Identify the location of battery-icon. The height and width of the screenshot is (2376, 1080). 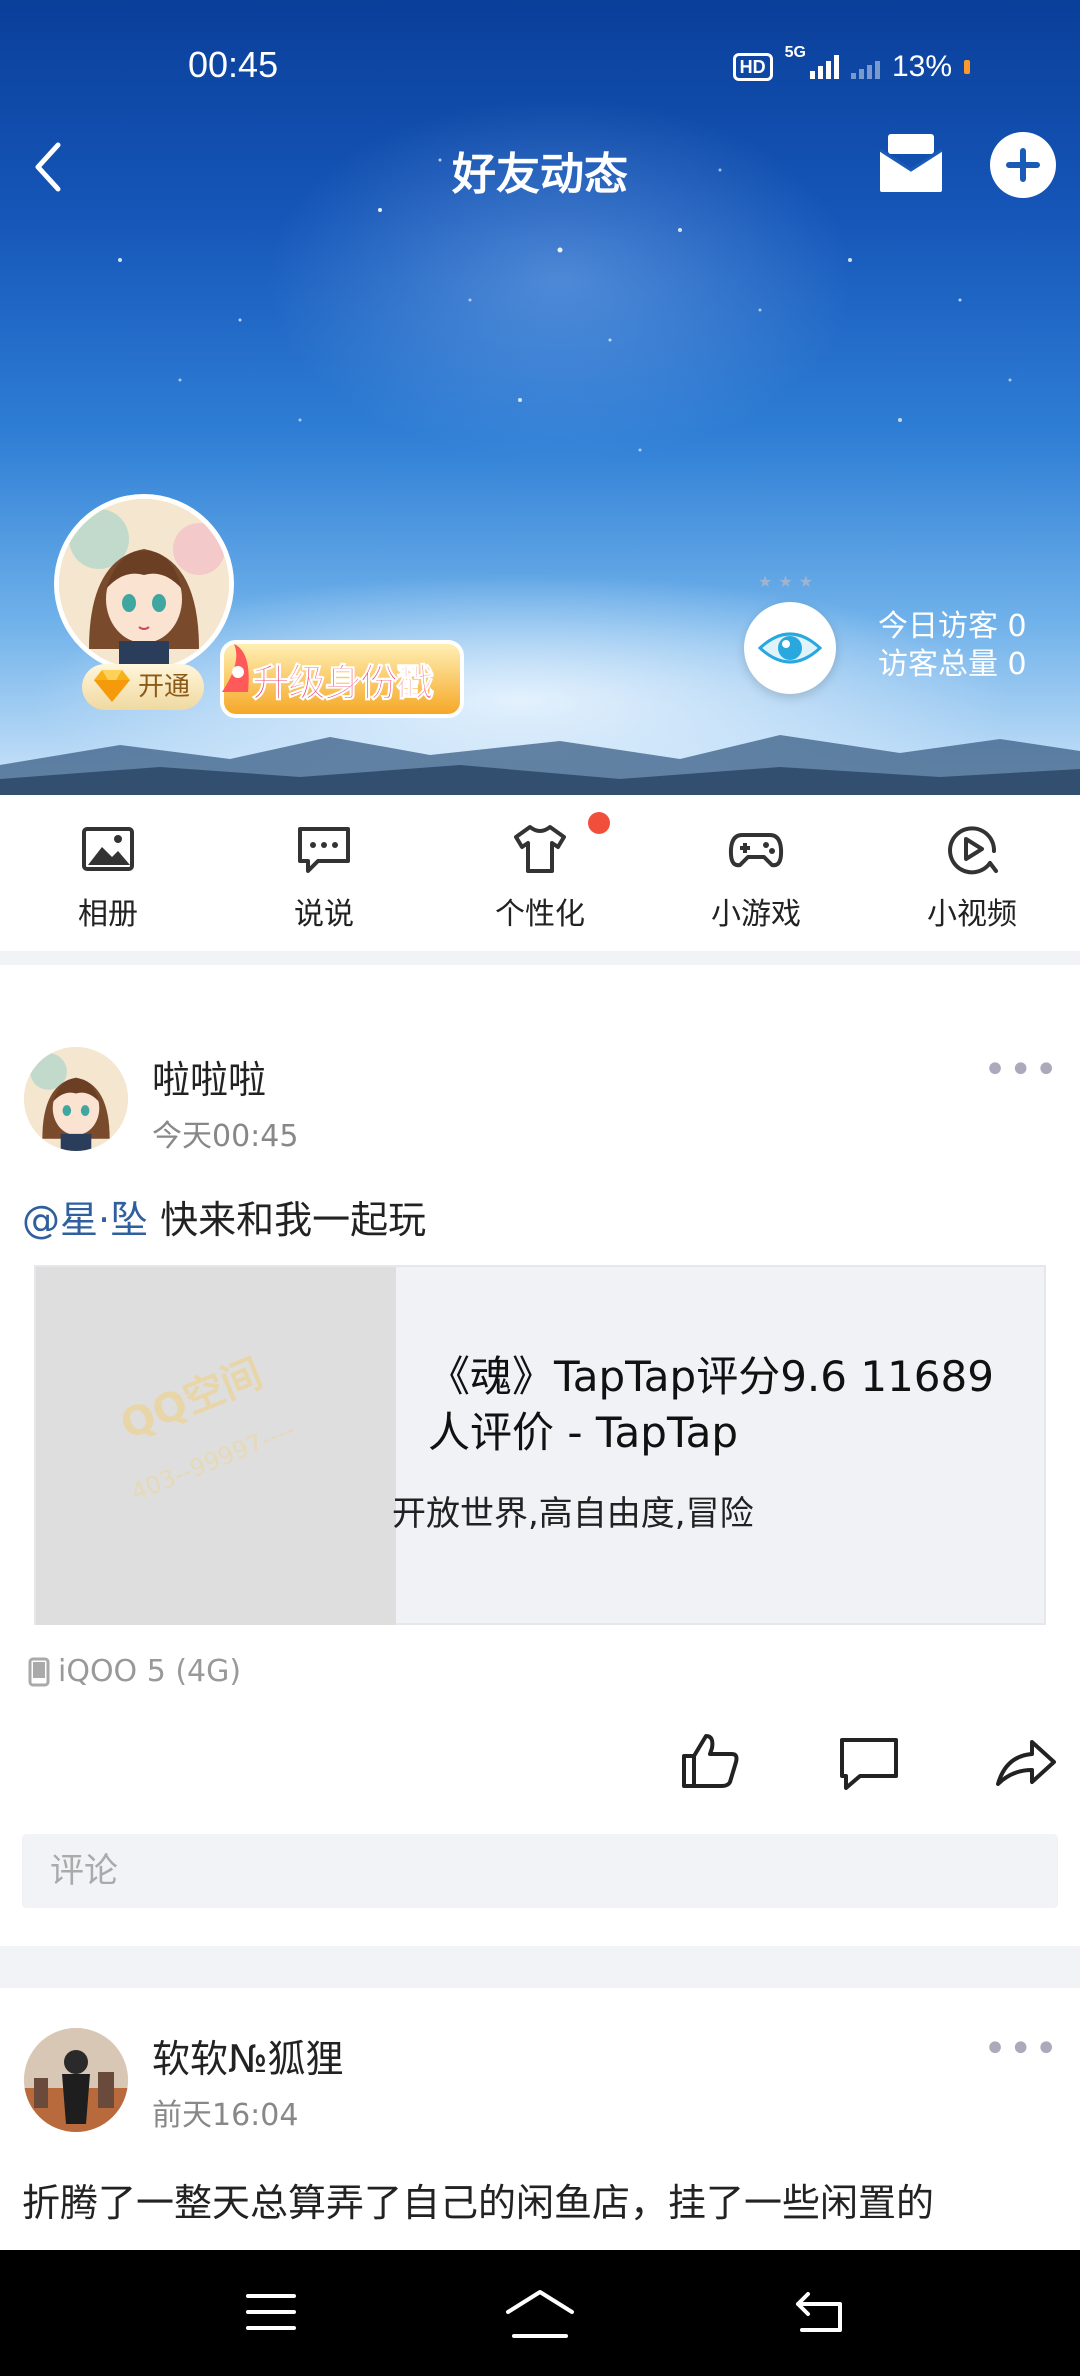
(967, 67).